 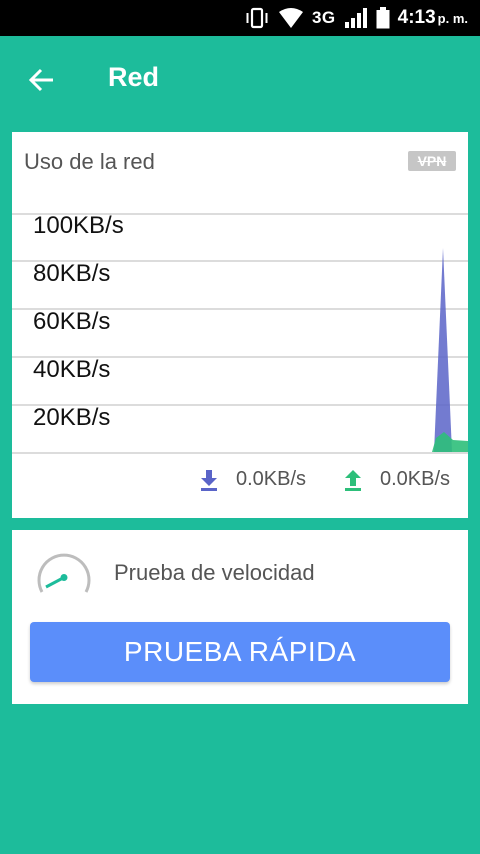 What do you see at coordinates (257, 18) in the screenshot?
I see `vibrate-icon` at bounding box center [257, 18].